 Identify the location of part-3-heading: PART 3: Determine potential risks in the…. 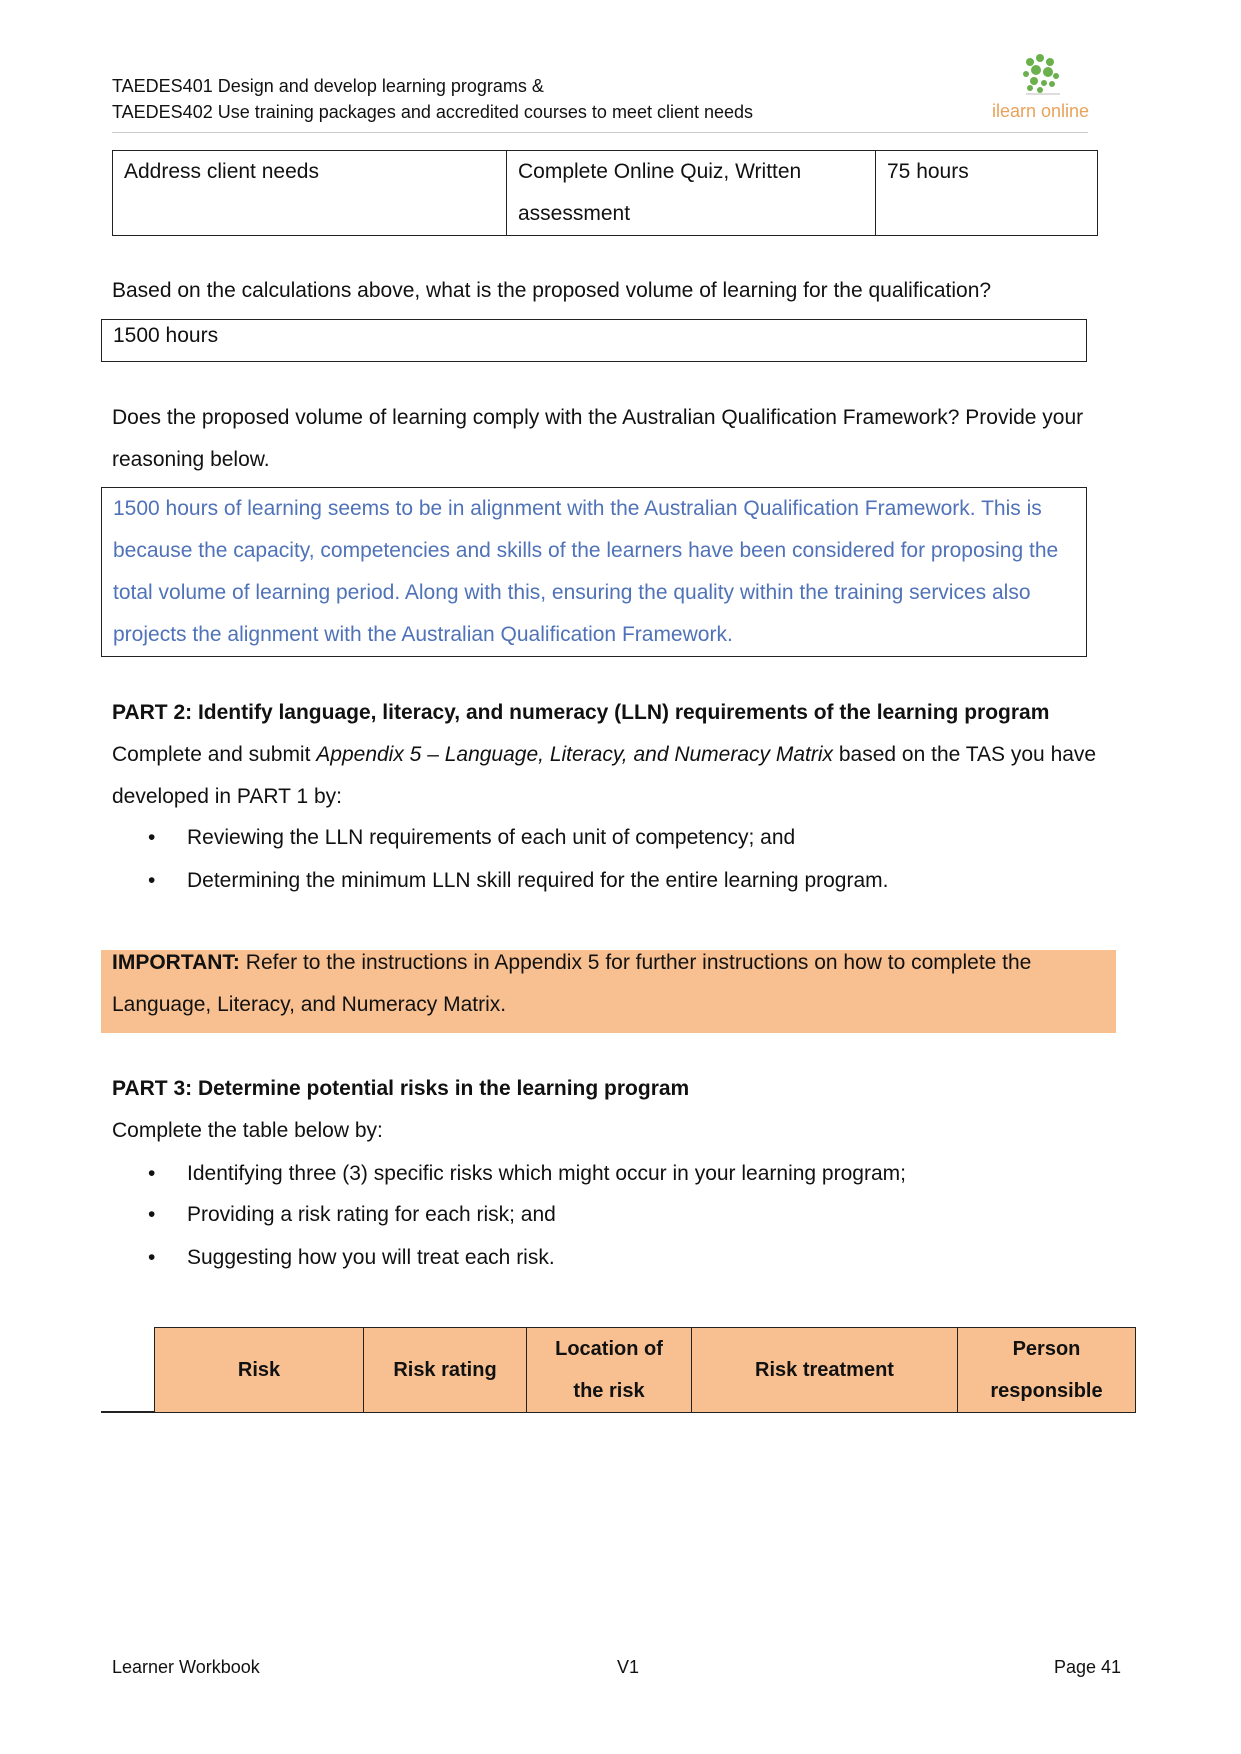
(401, 1088).